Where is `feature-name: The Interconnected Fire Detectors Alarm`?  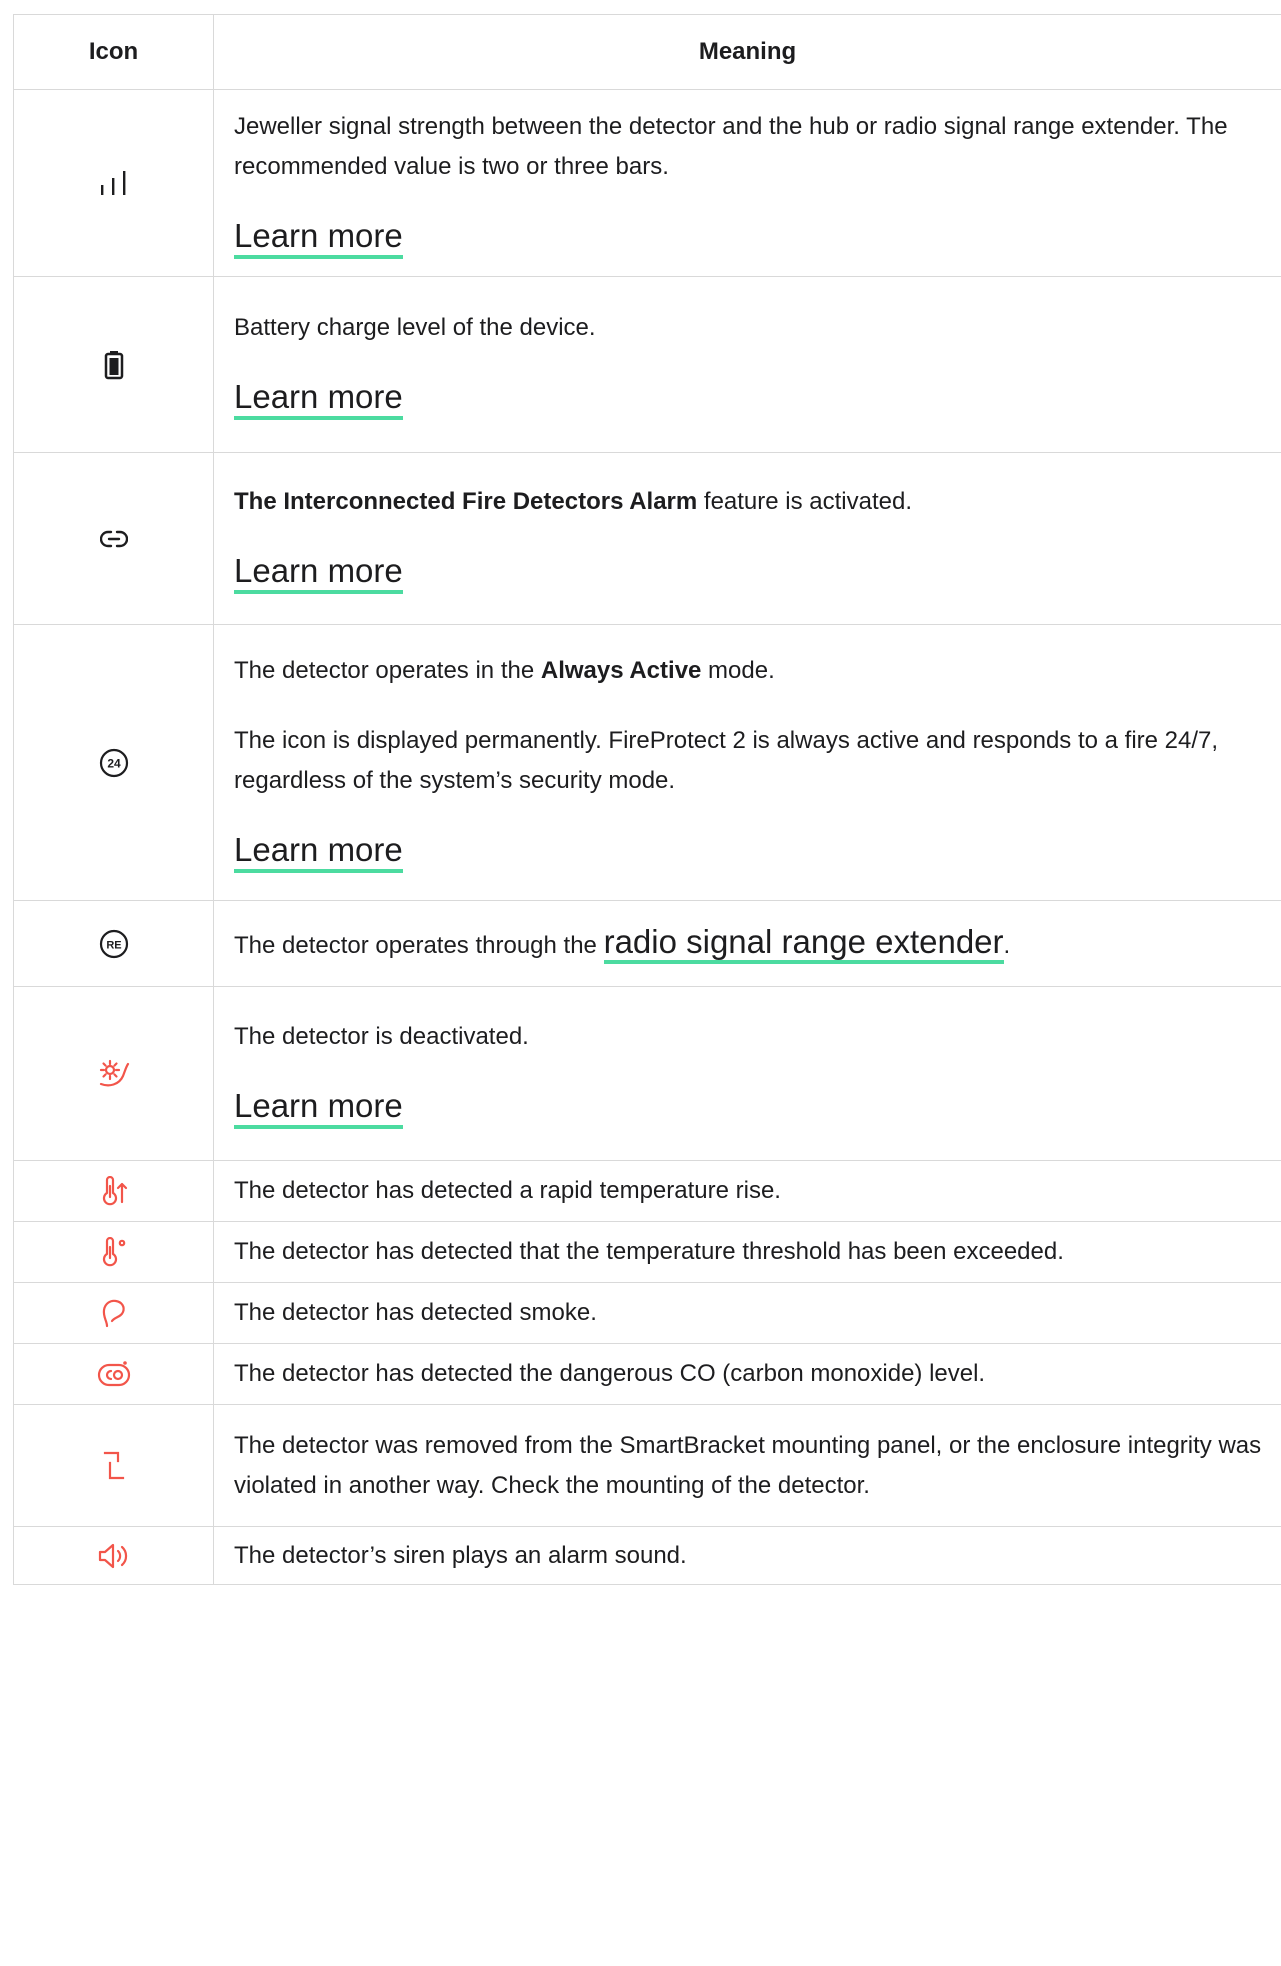
feature-name: The Interconnected Fire Detectors Alarm is located at coordinates (466, 501).